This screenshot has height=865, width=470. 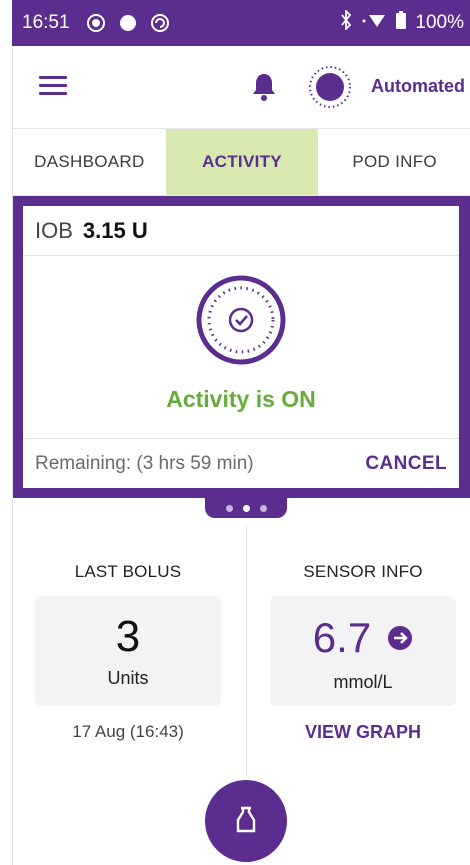 I want to click on page-indicator, so click(x=246, y=508).